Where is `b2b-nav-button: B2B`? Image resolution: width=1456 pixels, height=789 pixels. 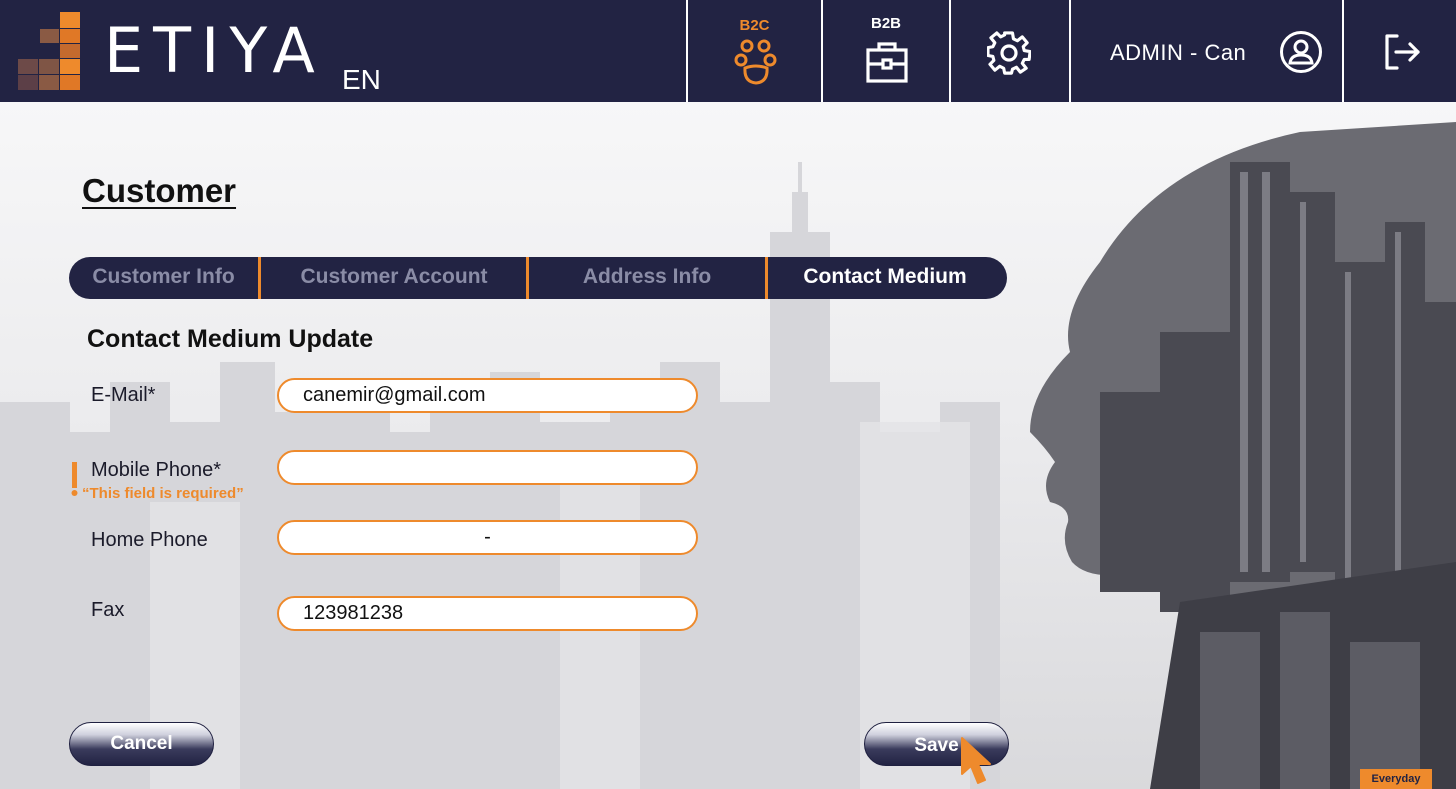
b2b-nav-button: B2B is located at coordinates (886, 51).